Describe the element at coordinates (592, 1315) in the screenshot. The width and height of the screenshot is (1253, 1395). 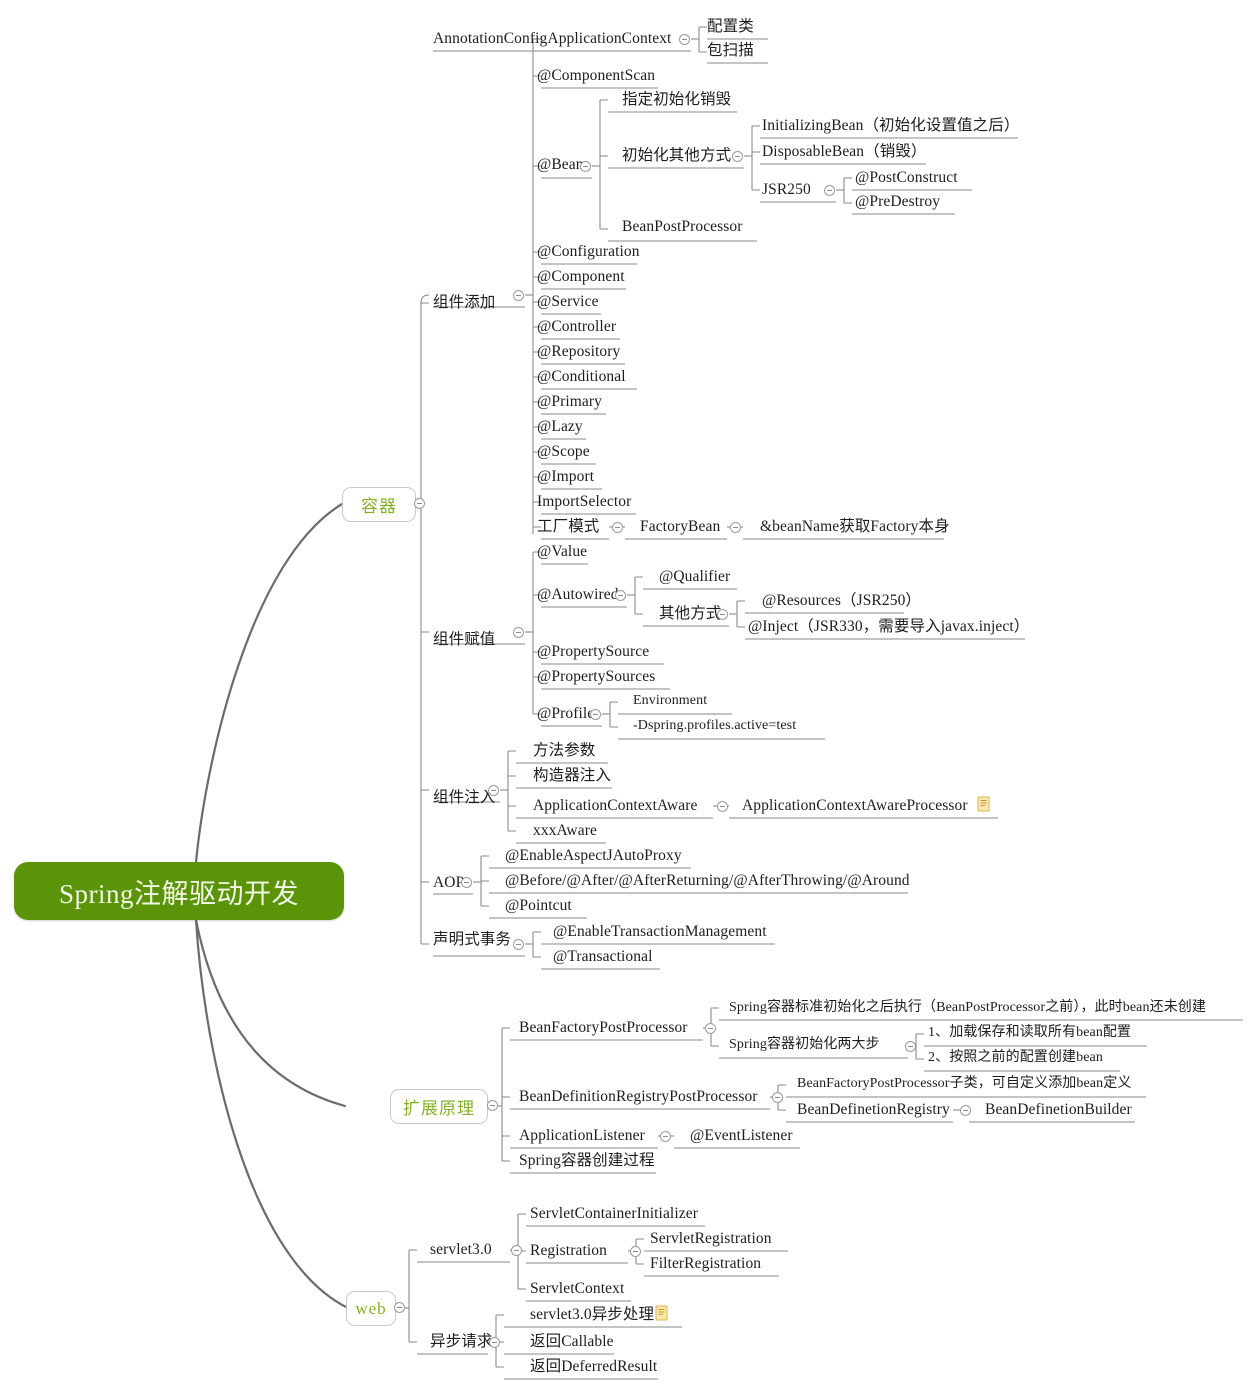
I see `topic-servlet3-async-handling: servlet3.0异步处理` at that location.